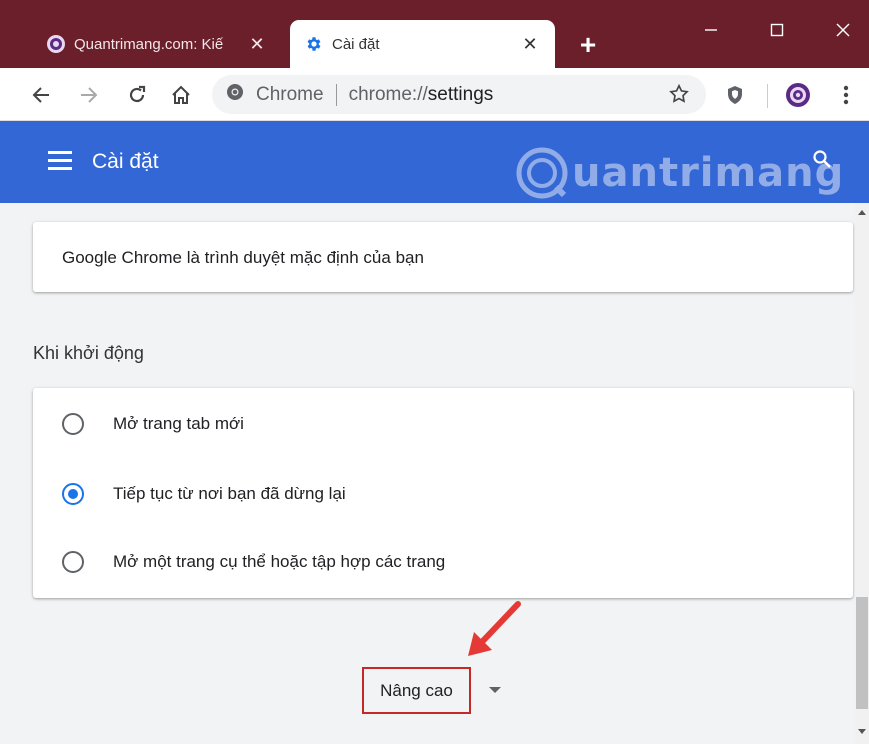 This screenshot has width=869, height=744. What do you see at coordinates (56, 44) in the screenshot?
I see `quantrimang-logo-icon` at bounding box center [56, 44].